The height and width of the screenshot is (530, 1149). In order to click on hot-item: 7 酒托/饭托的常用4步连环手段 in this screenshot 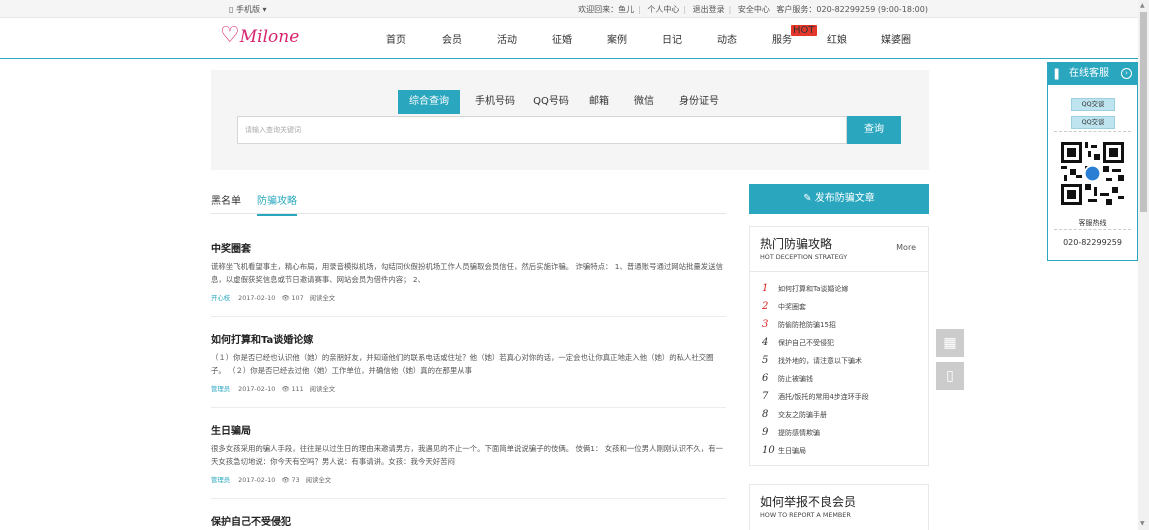, I will do `click(815, 396)`.